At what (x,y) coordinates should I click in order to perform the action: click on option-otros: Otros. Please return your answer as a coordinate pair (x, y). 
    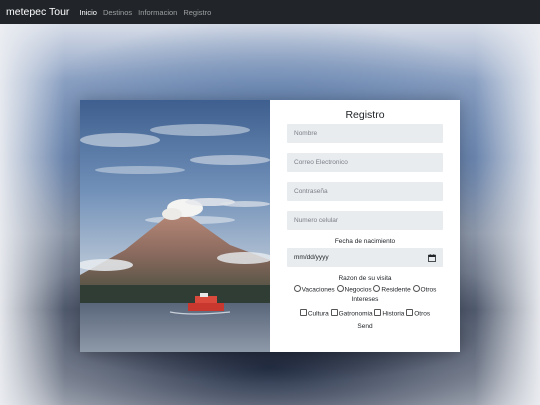
    Looking at the image, I should click on (428, 290).